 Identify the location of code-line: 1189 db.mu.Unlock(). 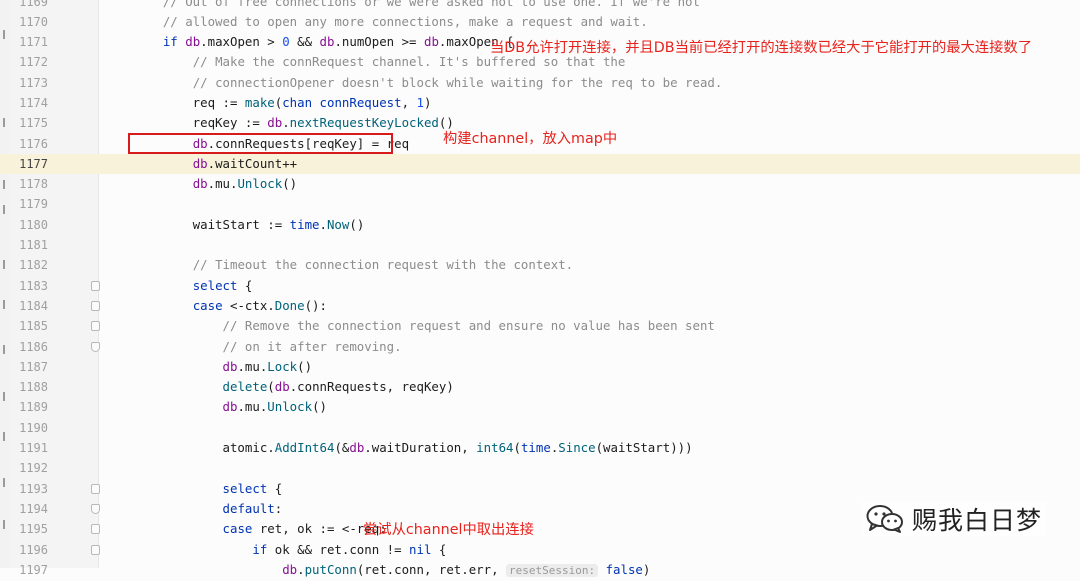
(540, 407).